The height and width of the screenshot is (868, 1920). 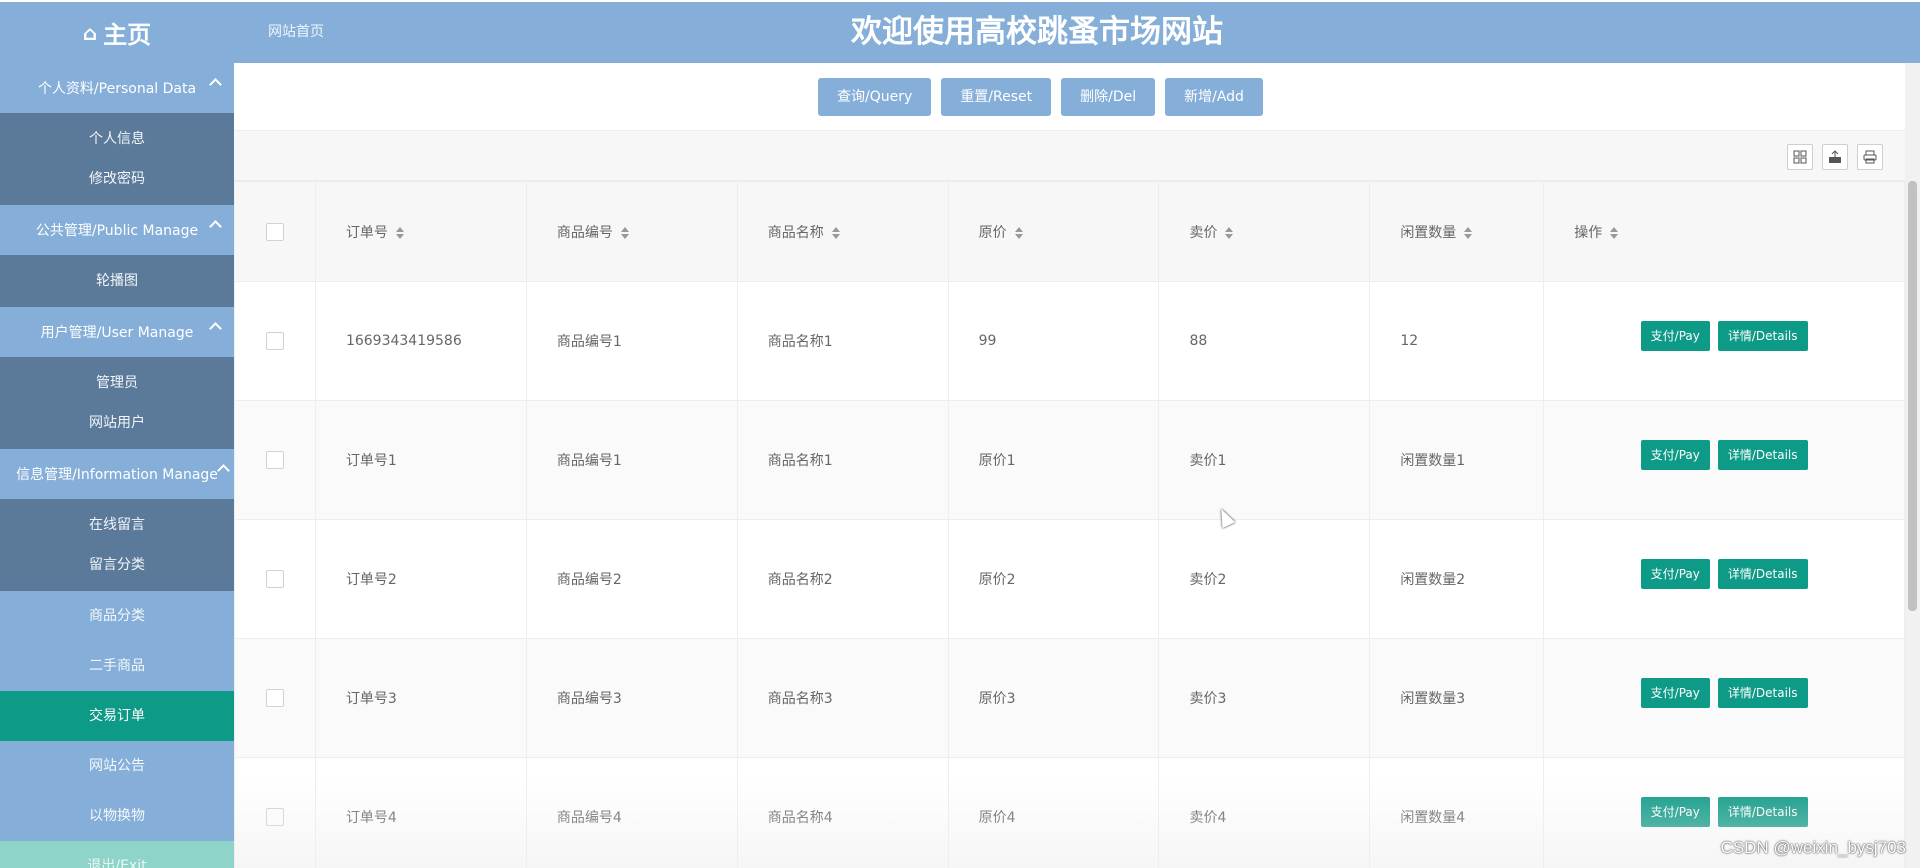 I want to click on cell-product-name: 商品名称4, so click(x=842, y=812).